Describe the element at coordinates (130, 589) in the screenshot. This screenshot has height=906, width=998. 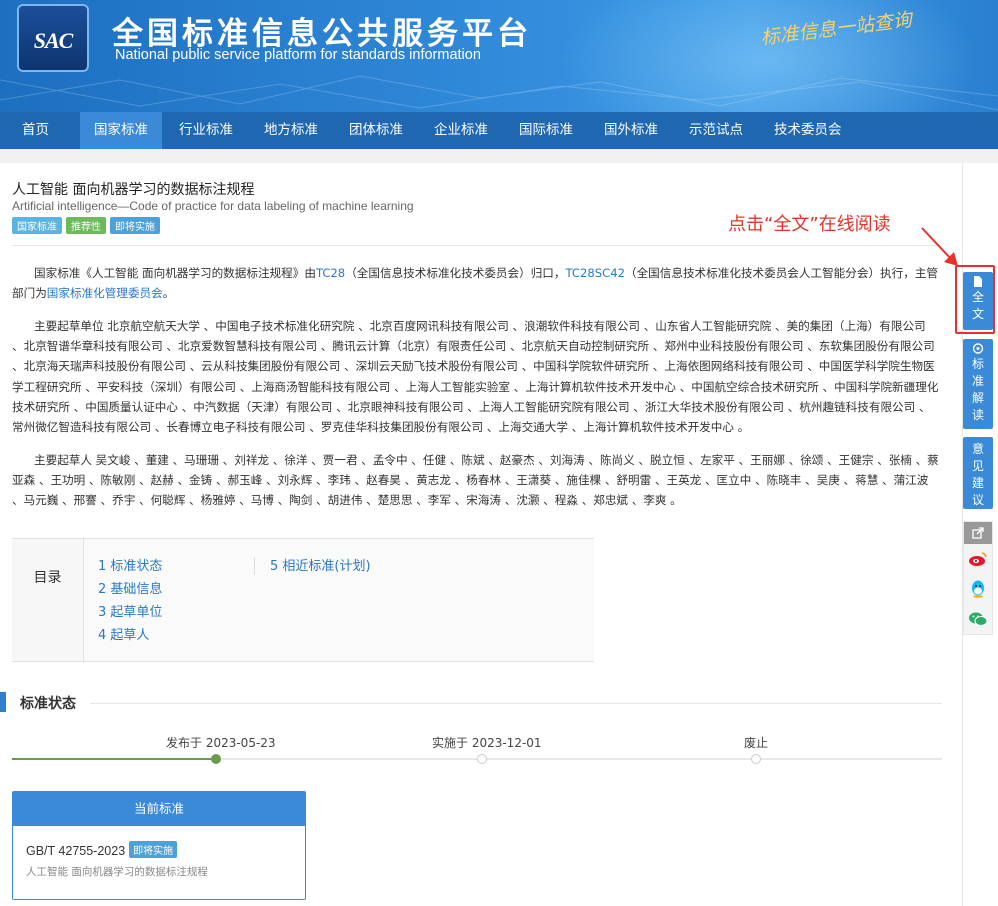
I see `toc-item-basic-info: 2 基础信息` at that location.